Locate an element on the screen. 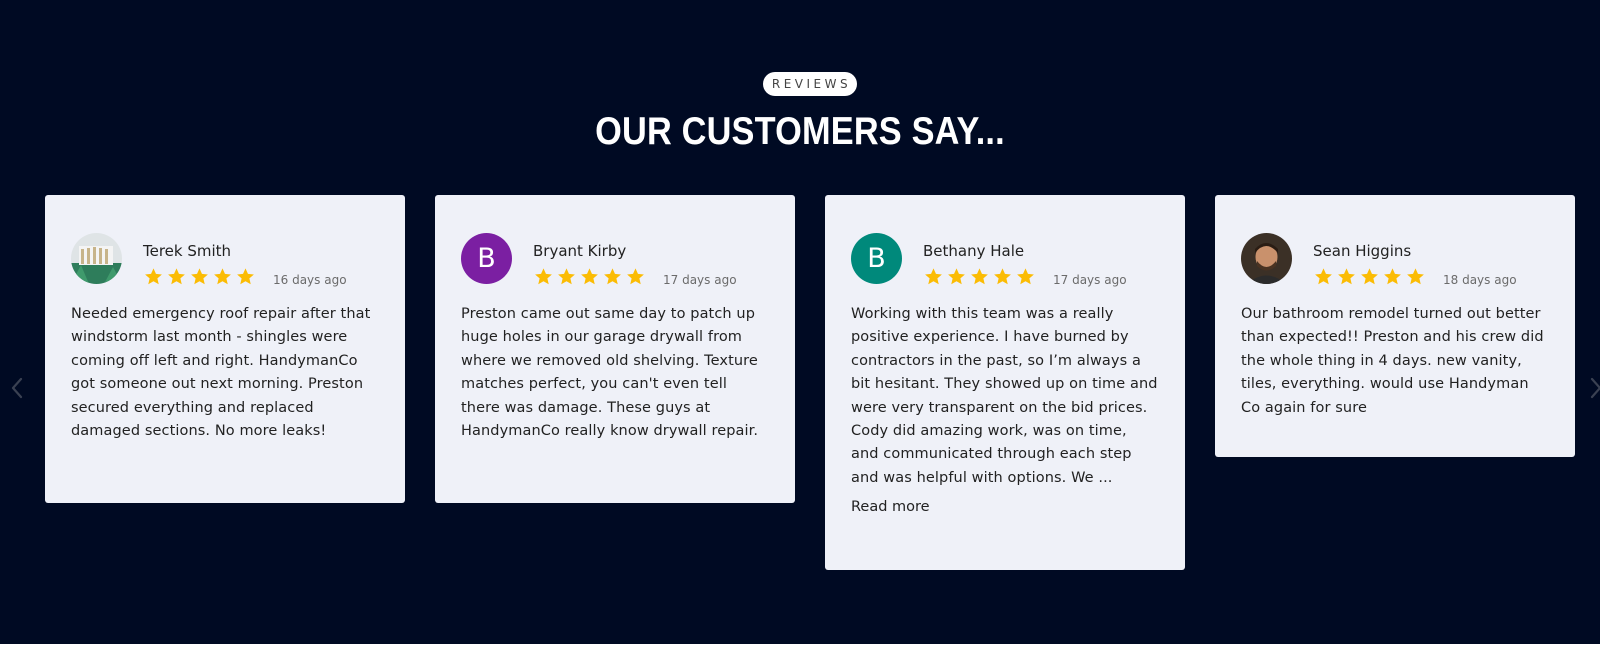 This screenshot has height=658, width=1600. page-bottom-divider is located at coordinates (800, 651).